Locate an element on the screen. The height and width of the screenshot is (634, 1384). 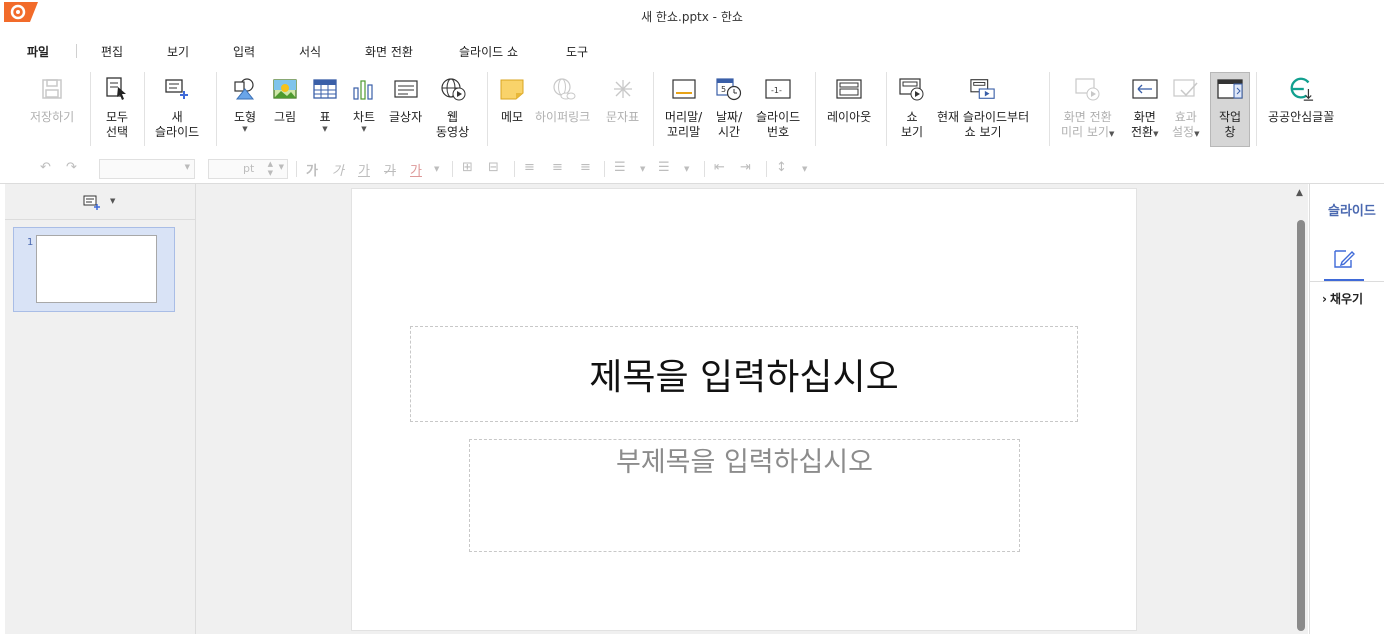
font-color-icon: 가 is located at coordinates (416, 169).